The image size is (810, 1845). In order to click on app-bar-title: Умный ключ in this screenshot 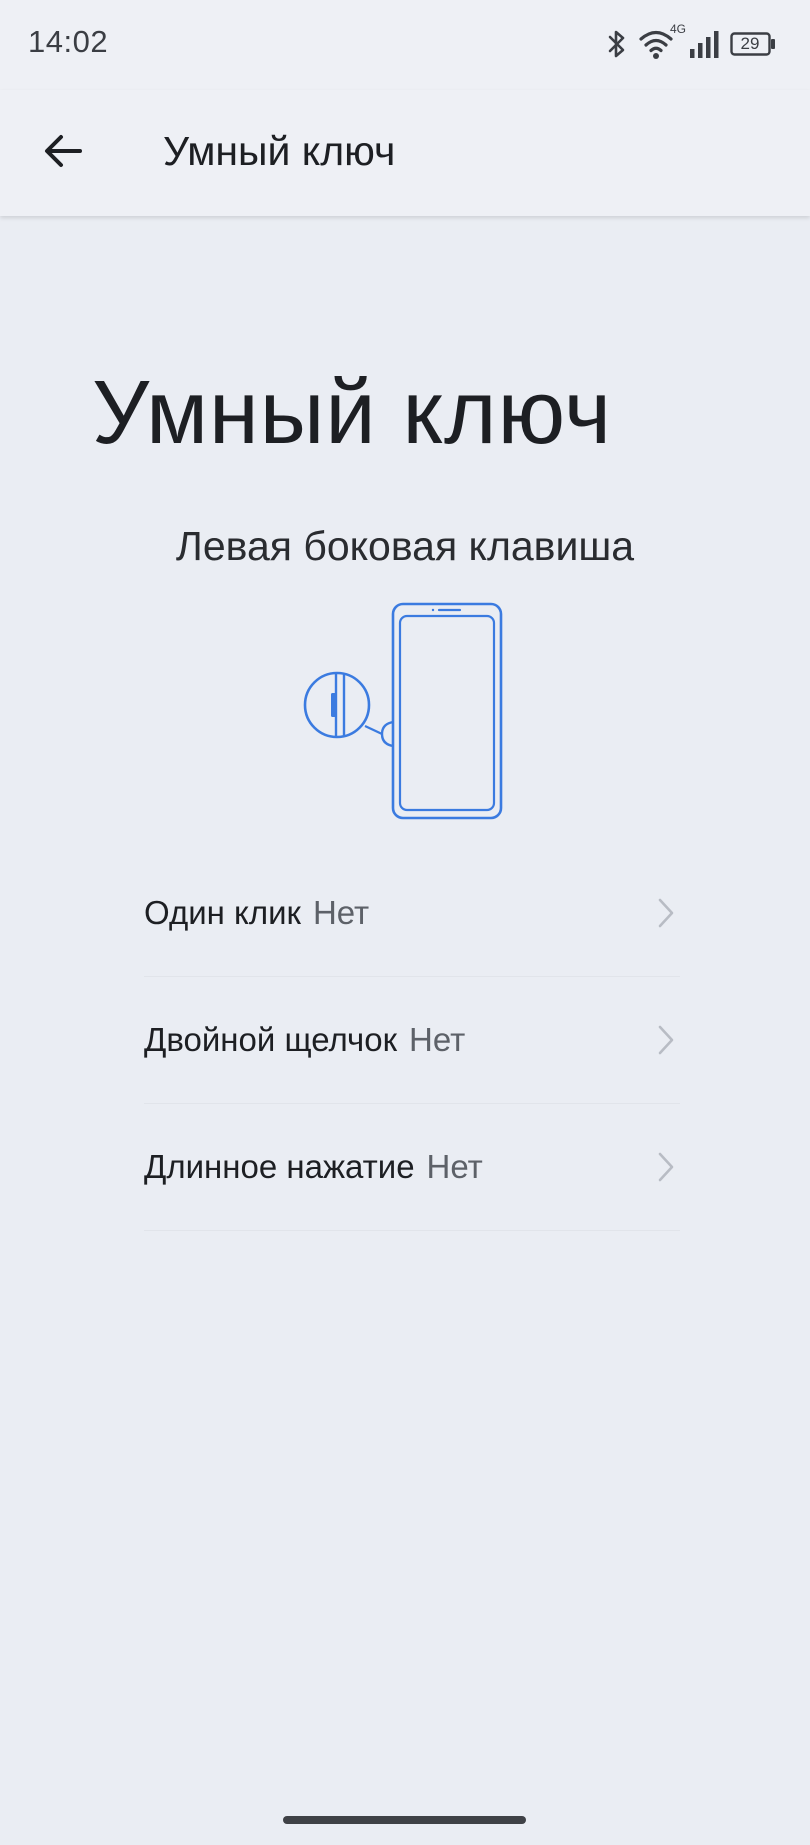, I will do `click(279, 151)`.